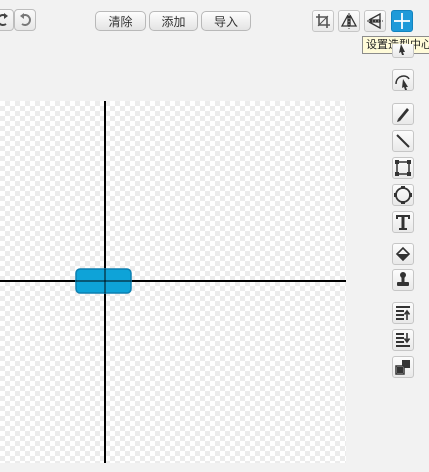 The width and height of the screenshot is (429, 472). I want to click on set-center-button, so click(402, 21).